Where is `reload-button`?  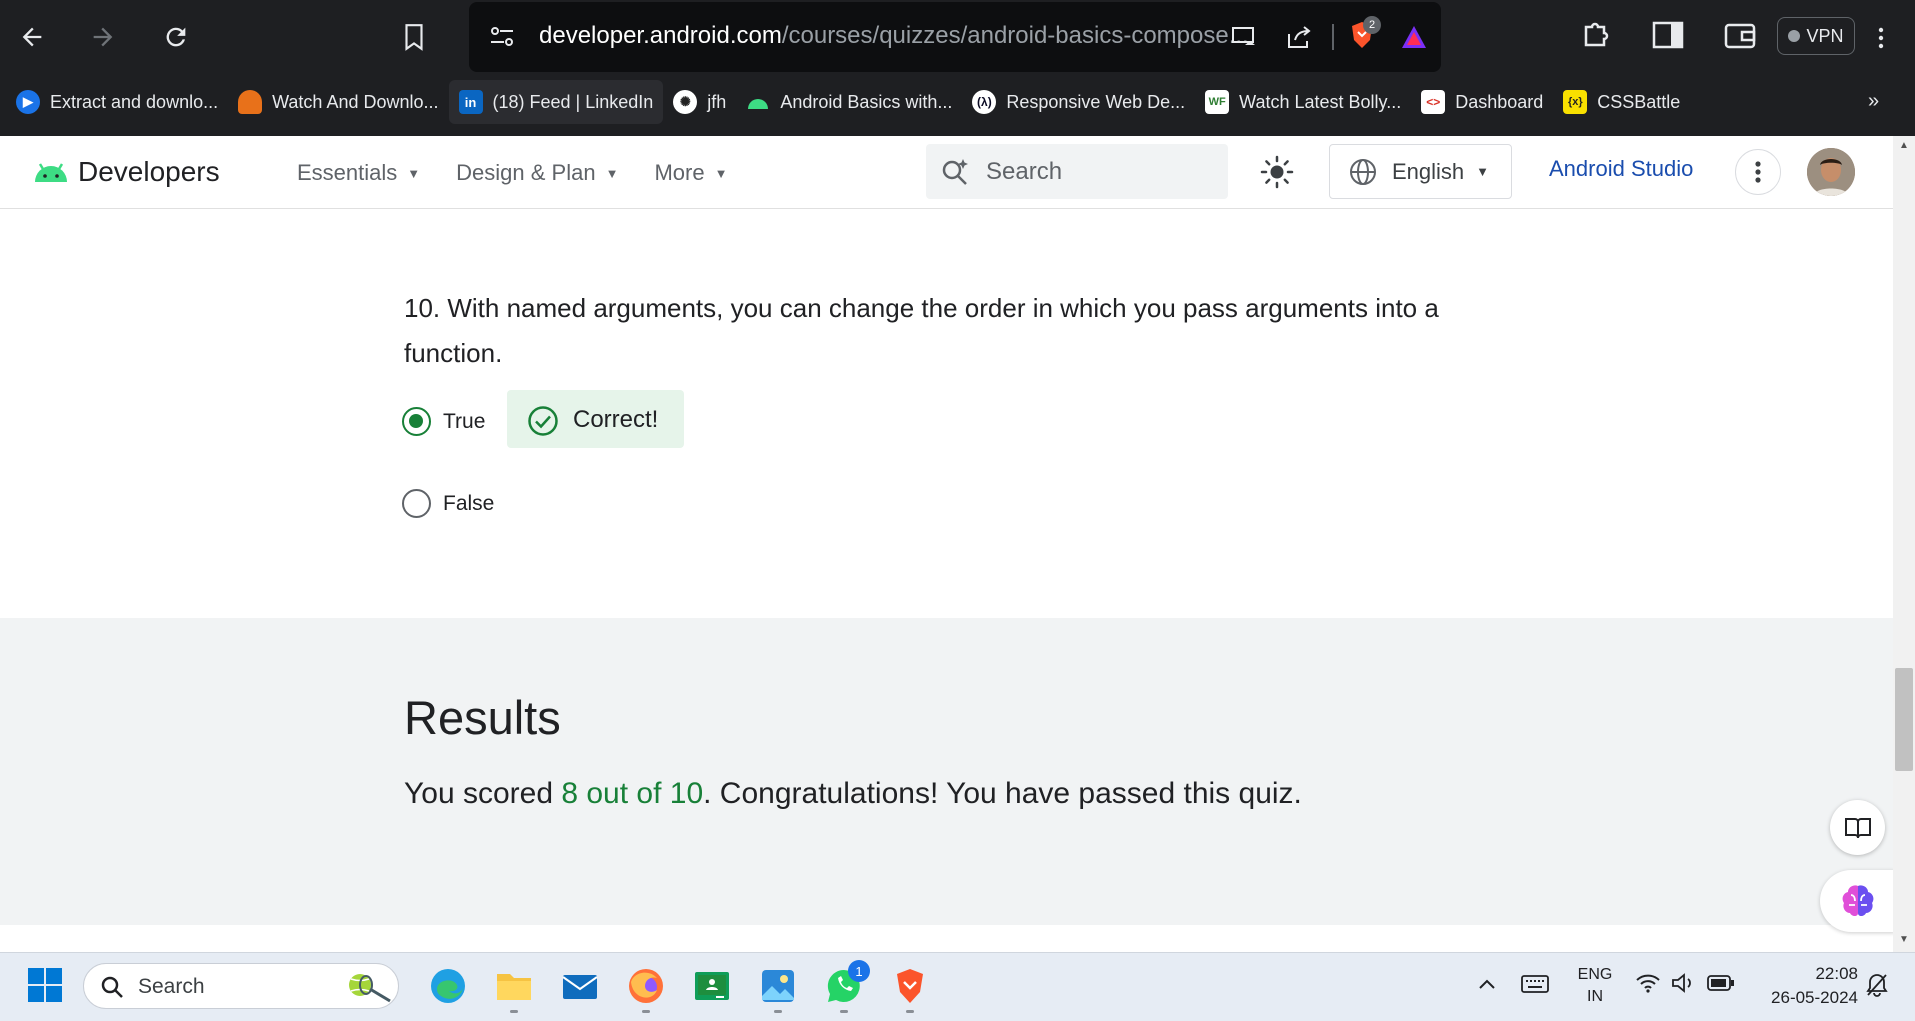
reload-button is located at coordinates (176, 37).